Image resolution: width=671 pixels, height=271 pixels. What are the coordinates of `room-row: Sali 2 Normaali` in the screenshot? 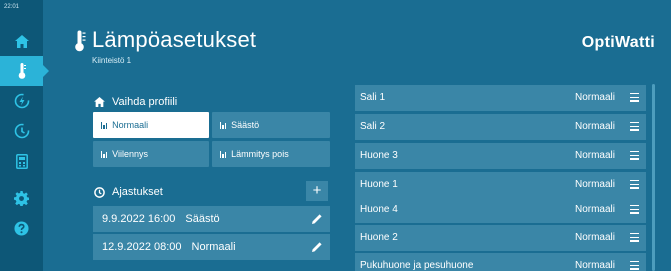 It's located at (500, 127).